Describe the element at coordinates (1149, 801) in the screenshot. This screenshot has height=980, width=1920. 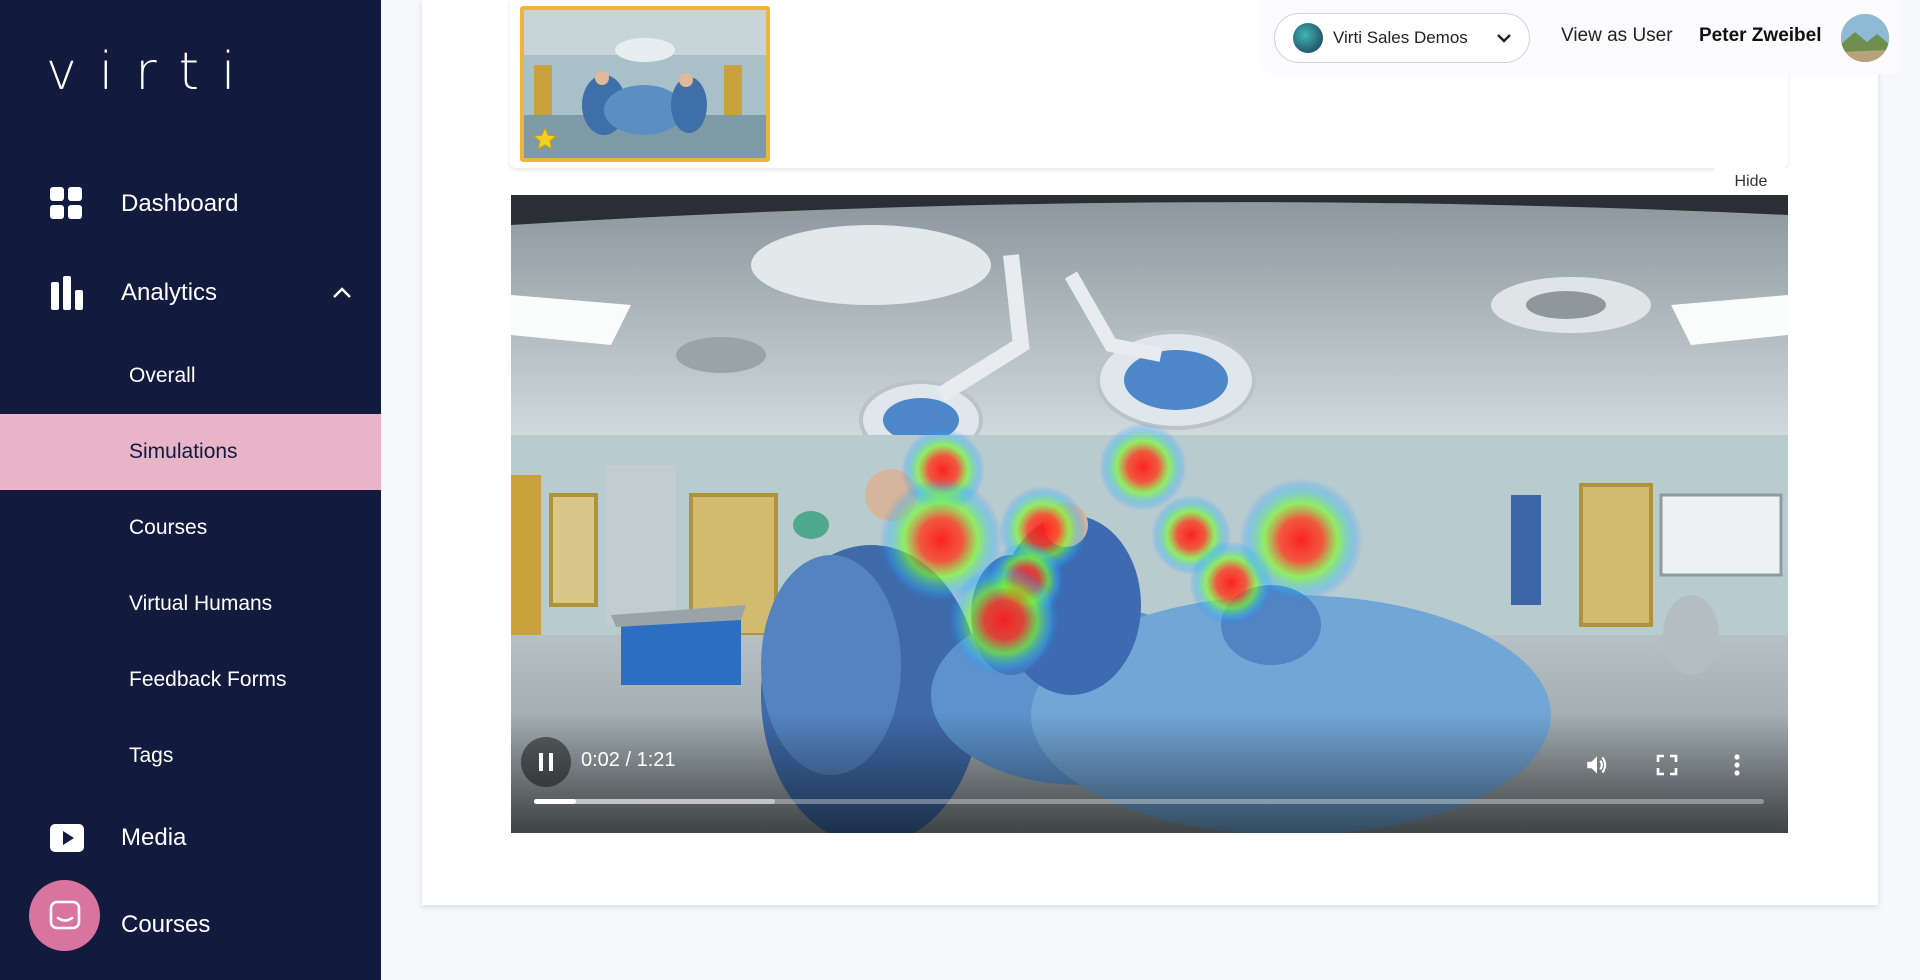
I see `video-progress-bar` at that location.